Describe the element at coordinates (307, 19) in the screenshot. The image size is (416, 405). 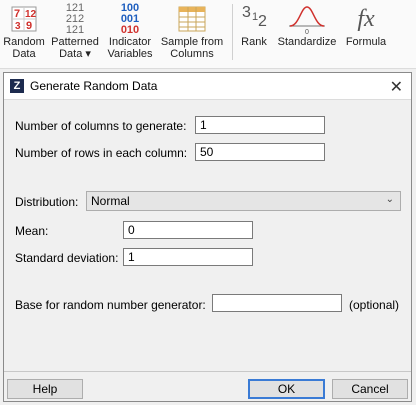
I see `normal-curve-icon: 0` at that location.